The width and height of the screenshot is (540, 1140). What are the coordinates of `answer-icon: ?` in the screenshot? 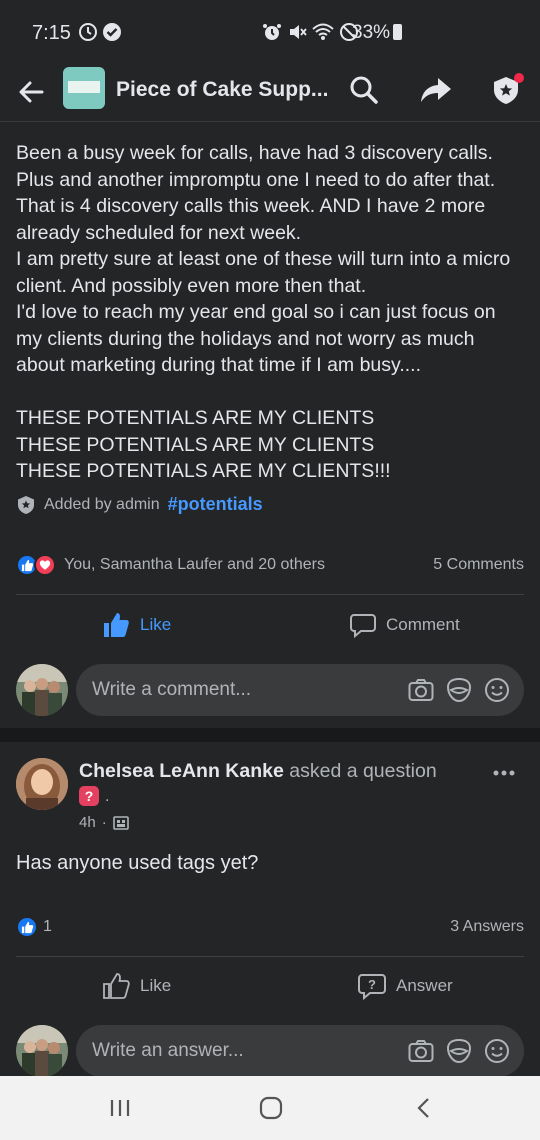 It's located at (372, 987).